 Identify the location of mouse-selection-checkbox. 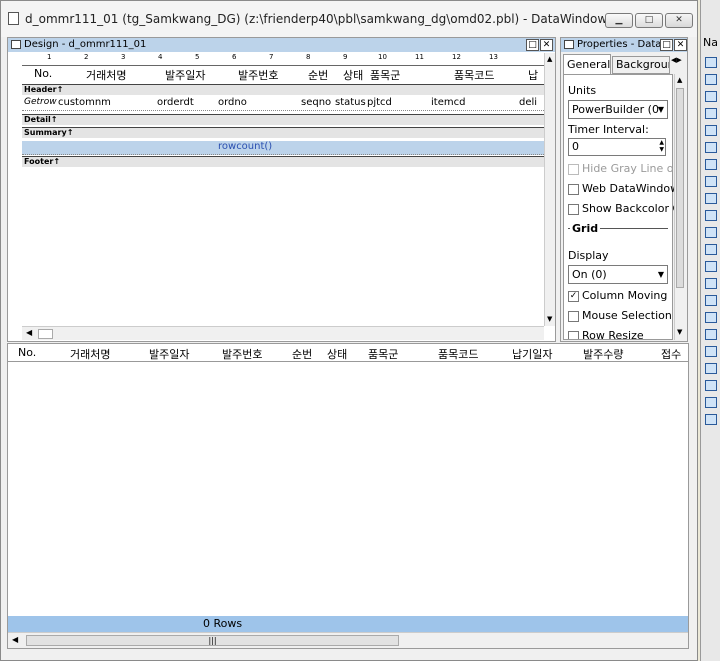
(573, 316).